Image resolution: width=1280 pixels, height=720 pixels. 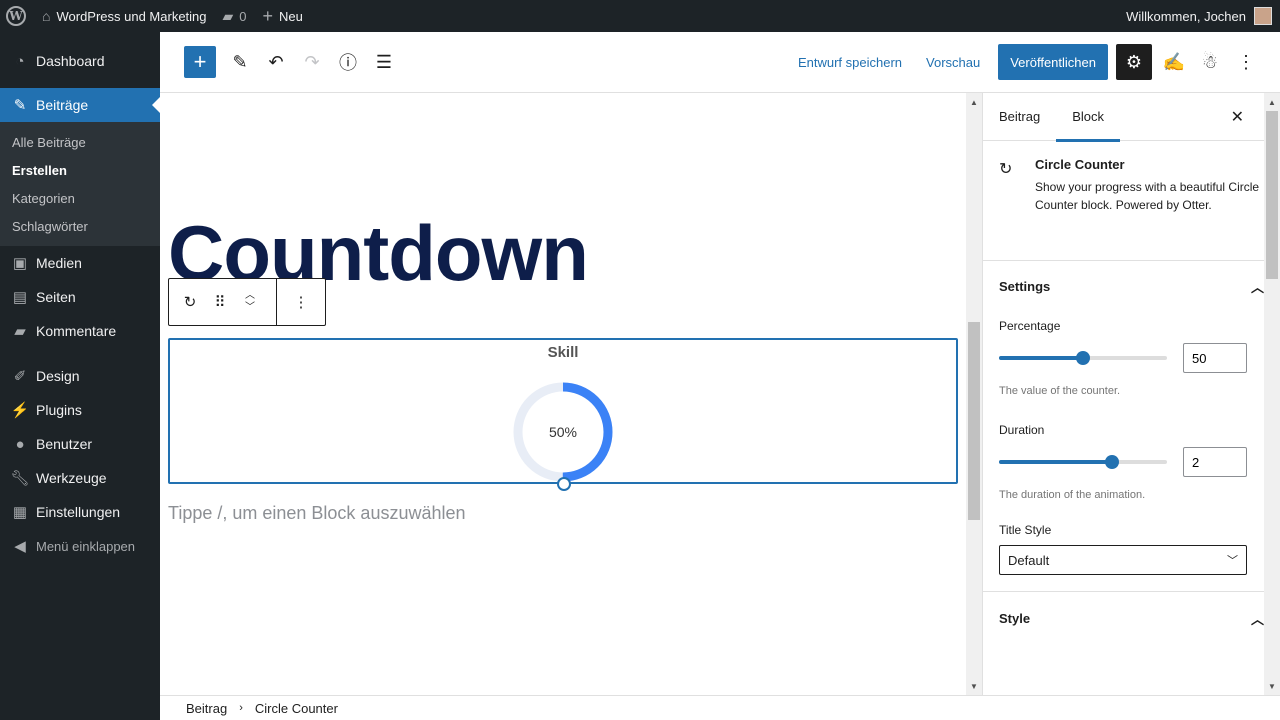 I want to click on redo-button: ↷, so click(x=312, y=62).